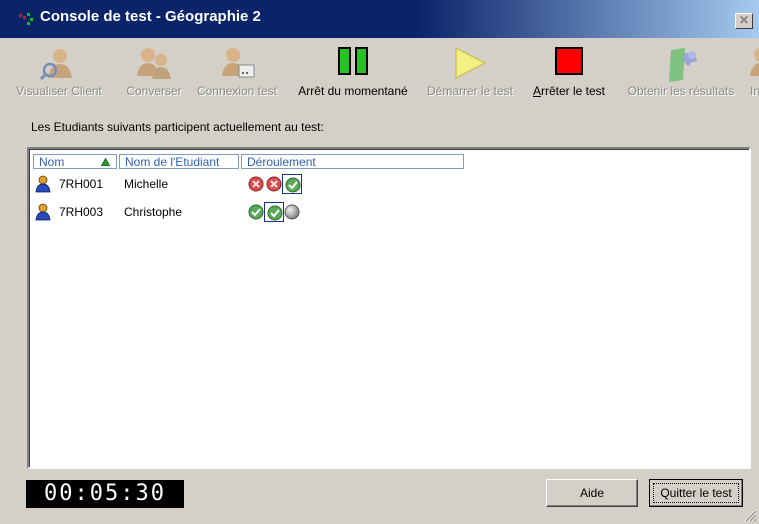 The width and height of the screenshot is (759, 524). What do you see at coordinates (470, 91) in the screenshot?
I see `toolbar-label: Démarrer le test` at bounding box center [470, 91].